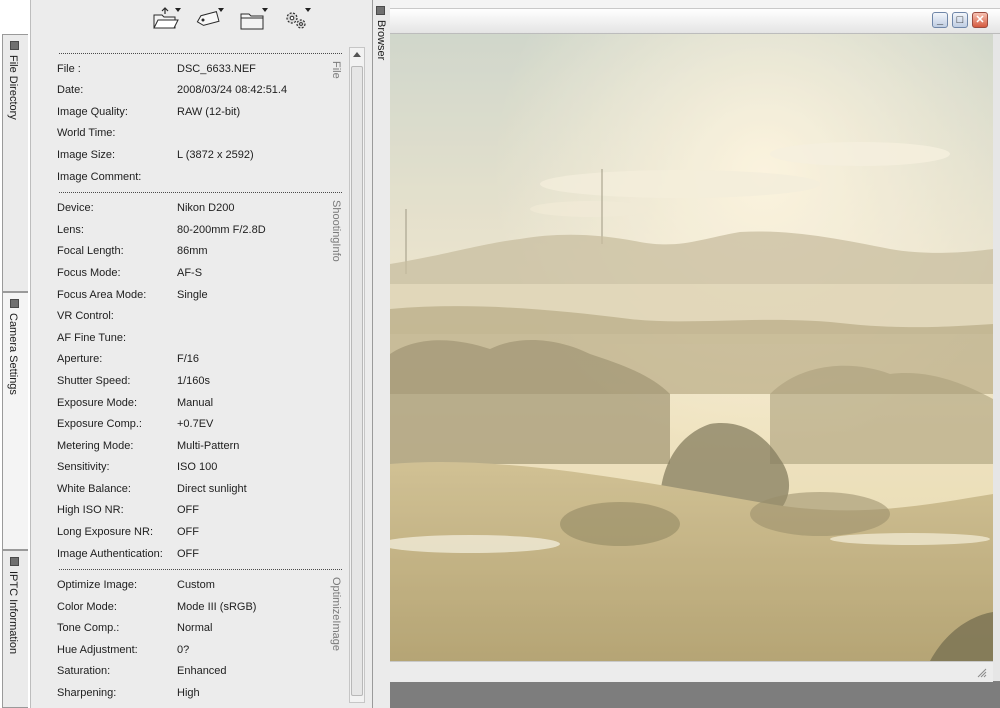 Image resolution: width=1000 pixels, height=708 pixels. I want to click on tab-label: File Directory, so click(13, 87).